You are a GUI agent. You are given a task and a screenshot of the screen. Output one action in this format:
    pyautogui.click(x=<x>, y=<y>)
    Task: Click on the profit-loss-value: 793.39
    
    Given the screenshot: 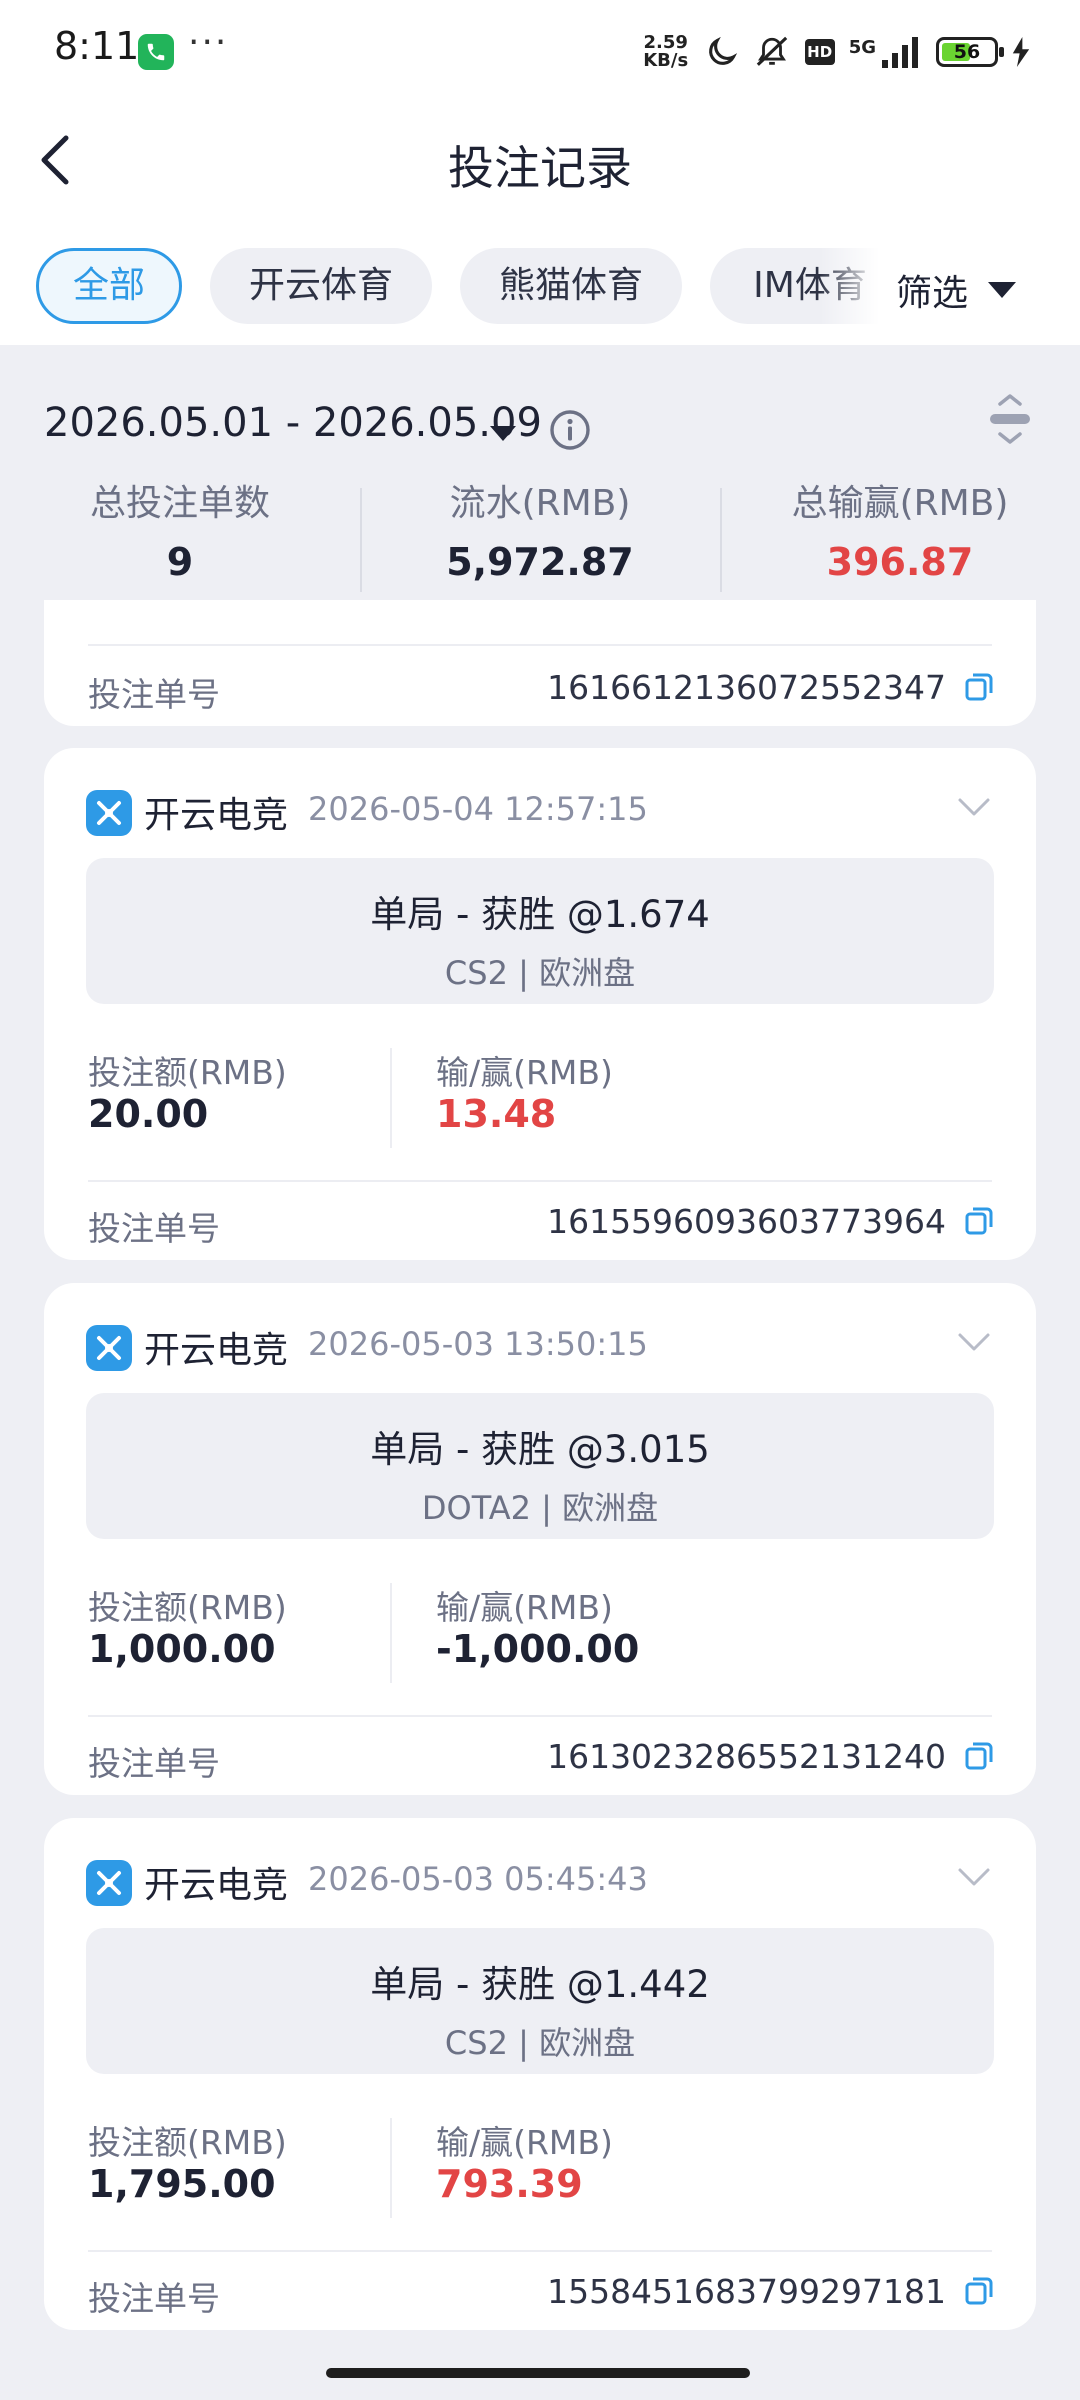 What is the action you would take?
    pyautogui.click(x=509, y=2184)
    